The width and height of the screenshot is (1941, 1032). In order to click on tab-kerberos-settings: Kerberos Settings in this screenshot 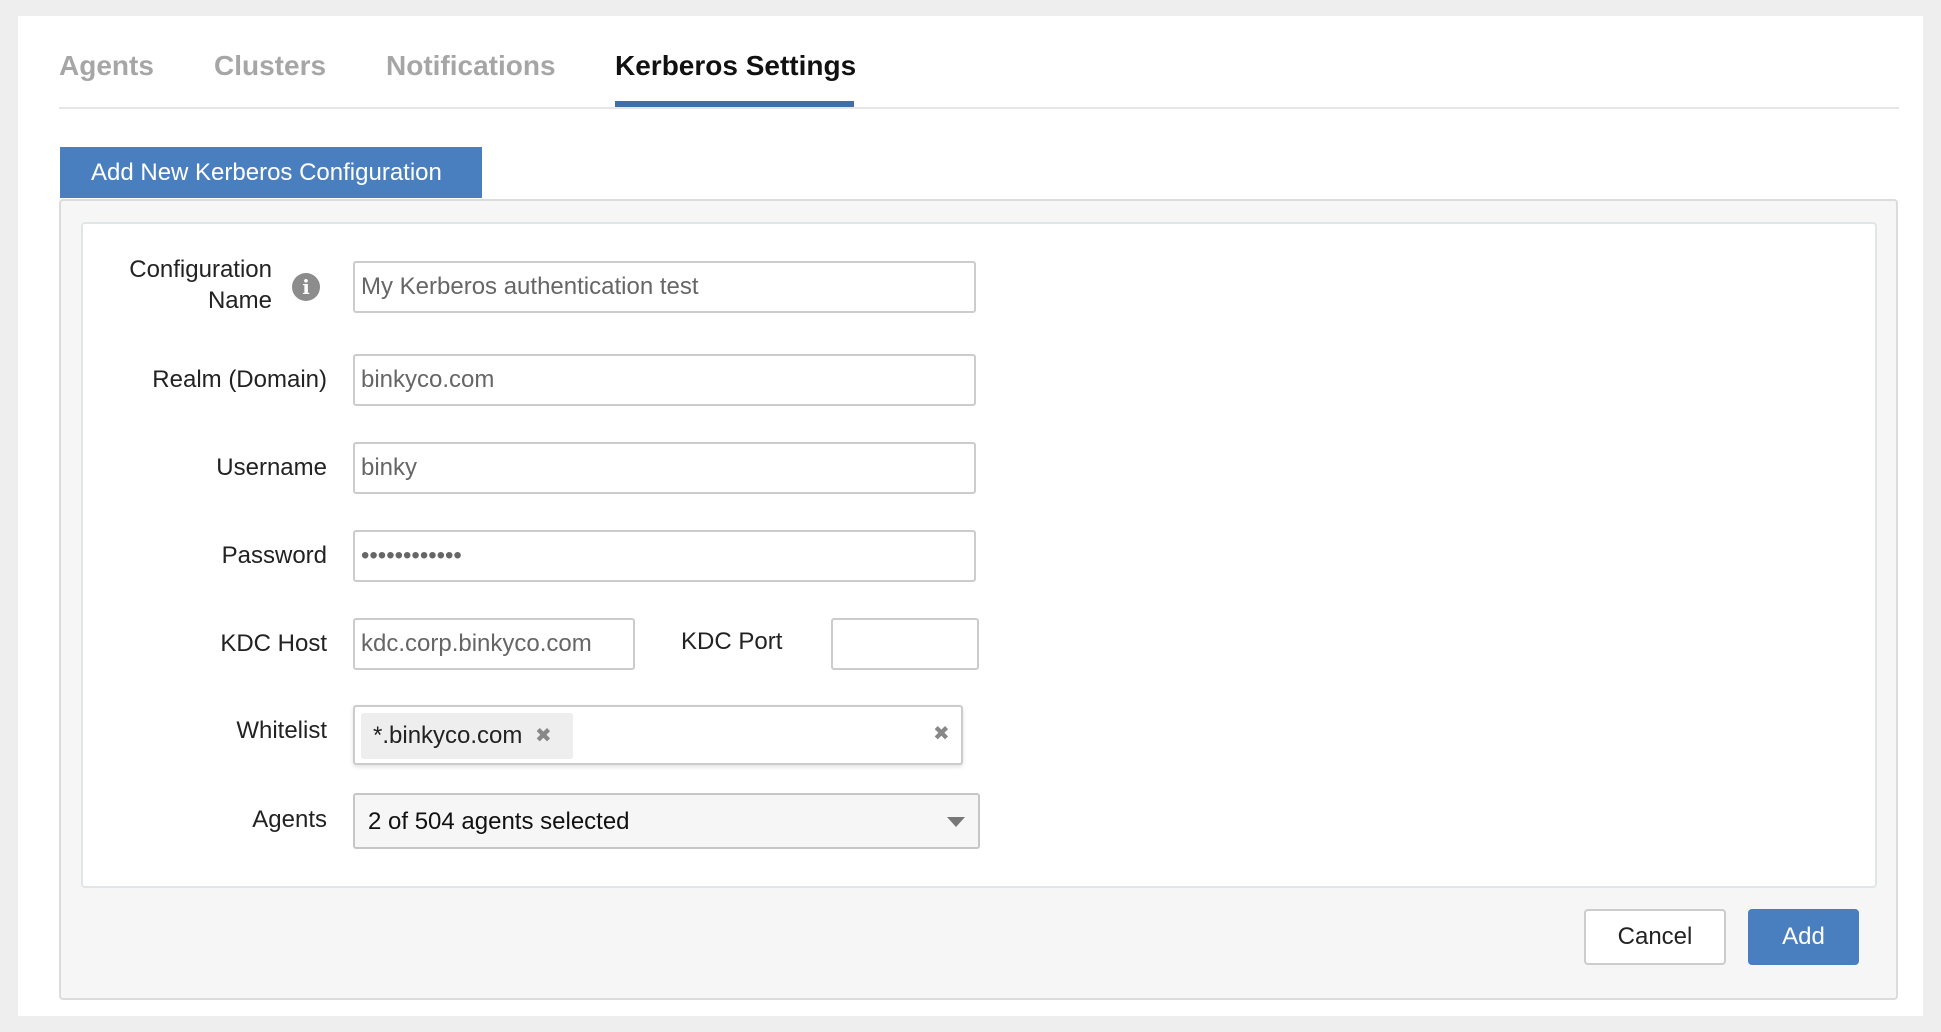, I will do `click(735, 66)`.